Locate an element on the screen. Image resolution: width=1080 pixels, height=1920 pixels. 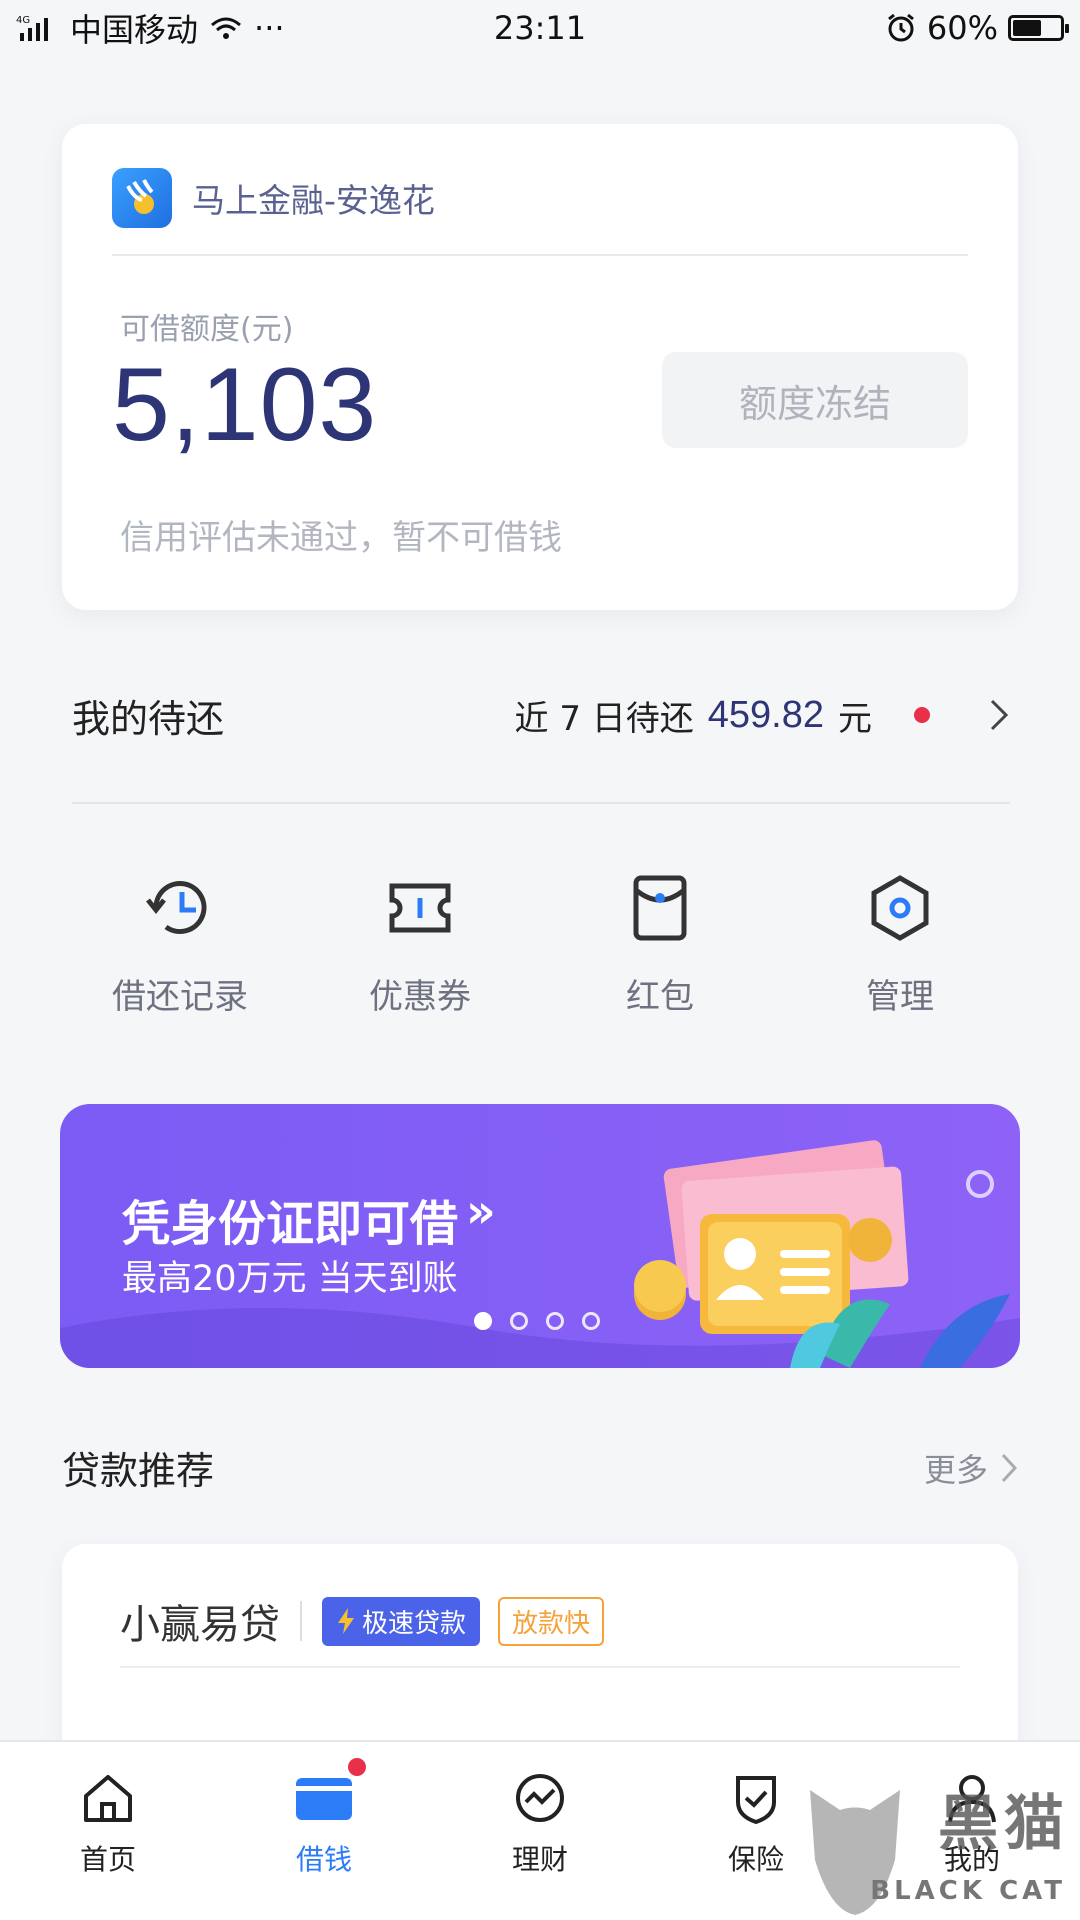
repayment-amount: 459.82 is located at coordinates (765, 714).